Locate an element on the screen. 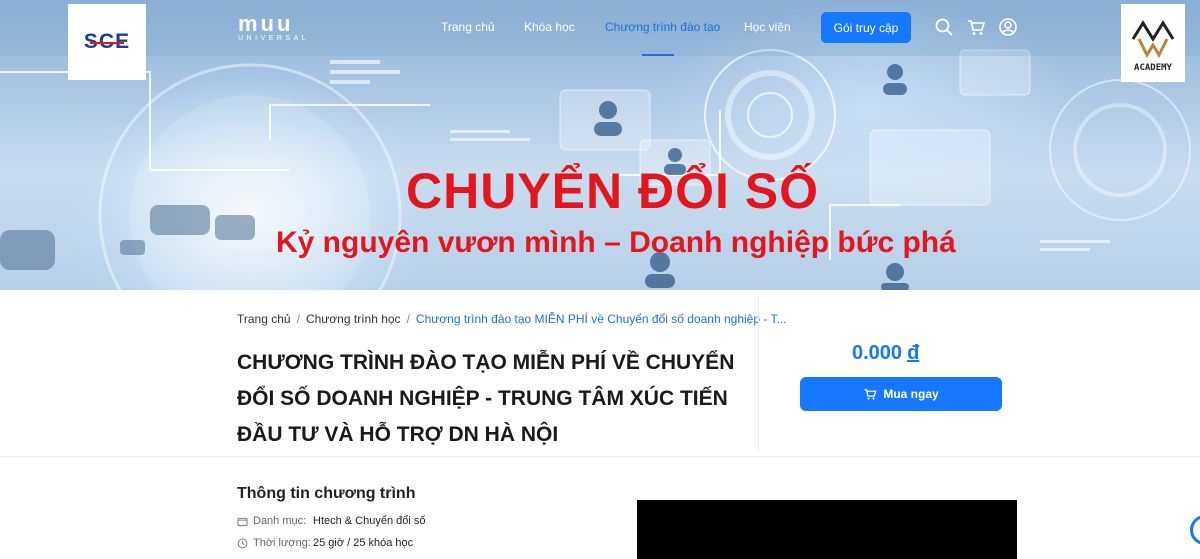  brand-logo: muu UNIVERSAL is located at coordinates (273, 26).